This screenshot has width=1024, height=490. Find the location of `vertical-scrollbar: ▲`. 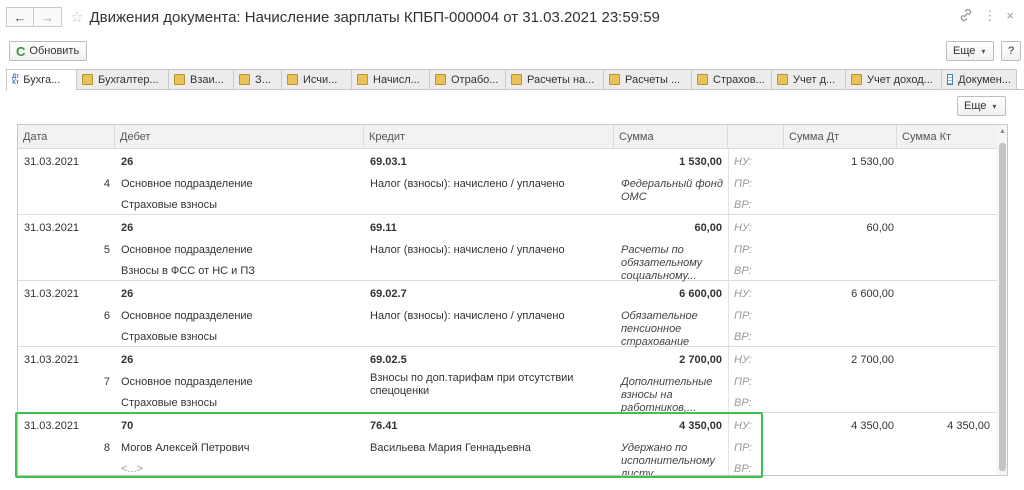

vertical-scrollbar: ▲ is located at coordinates (1002, 300).